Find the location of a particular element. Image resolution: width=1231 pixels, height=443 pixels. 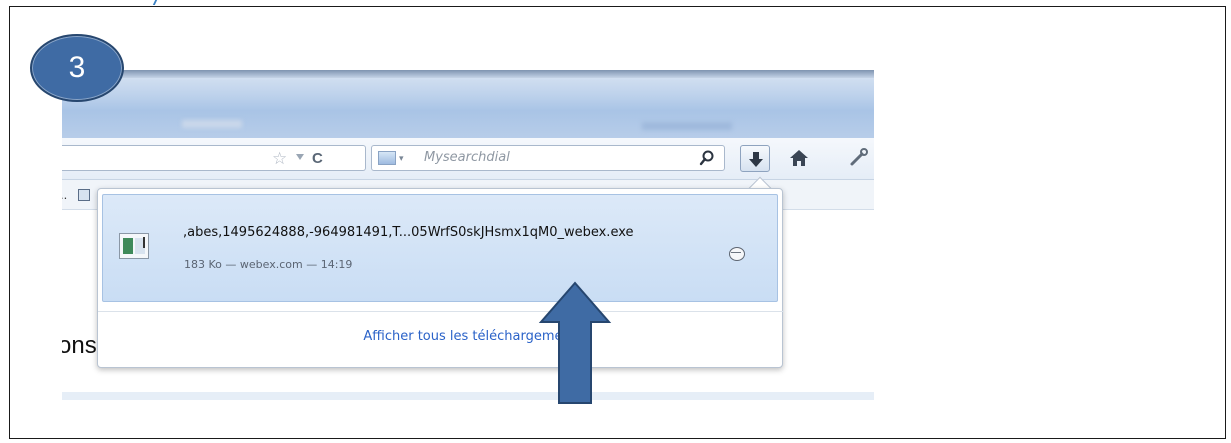

step-number-badge: 3 is located at coordinates (77, 68).